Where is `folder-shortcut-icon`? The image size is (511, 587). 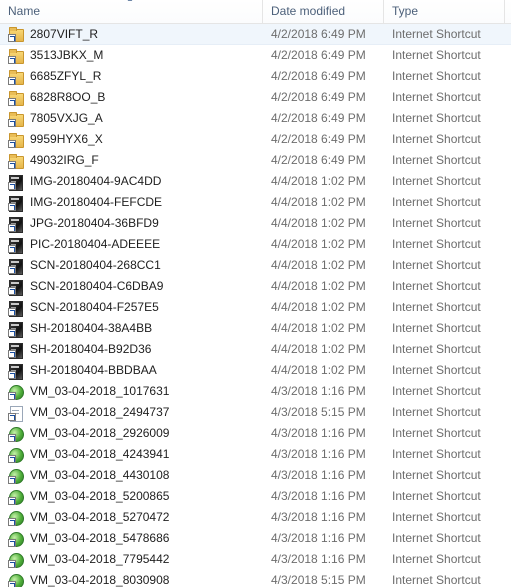
folder-shortcut-icon is located at coordinates (16, 119).